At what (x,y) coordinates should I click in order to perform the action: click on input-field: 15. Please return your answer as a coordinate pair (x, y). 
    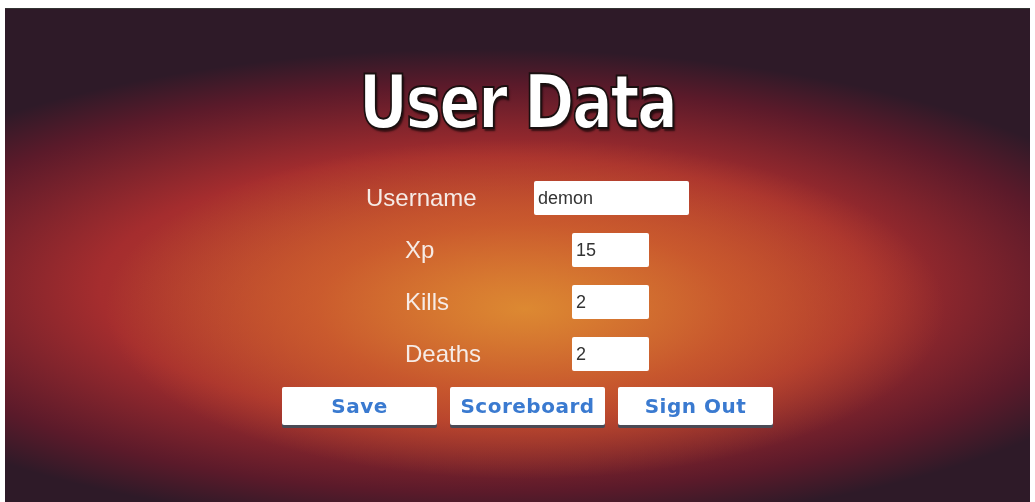
    Looking at the image, I should click on (610, 250).